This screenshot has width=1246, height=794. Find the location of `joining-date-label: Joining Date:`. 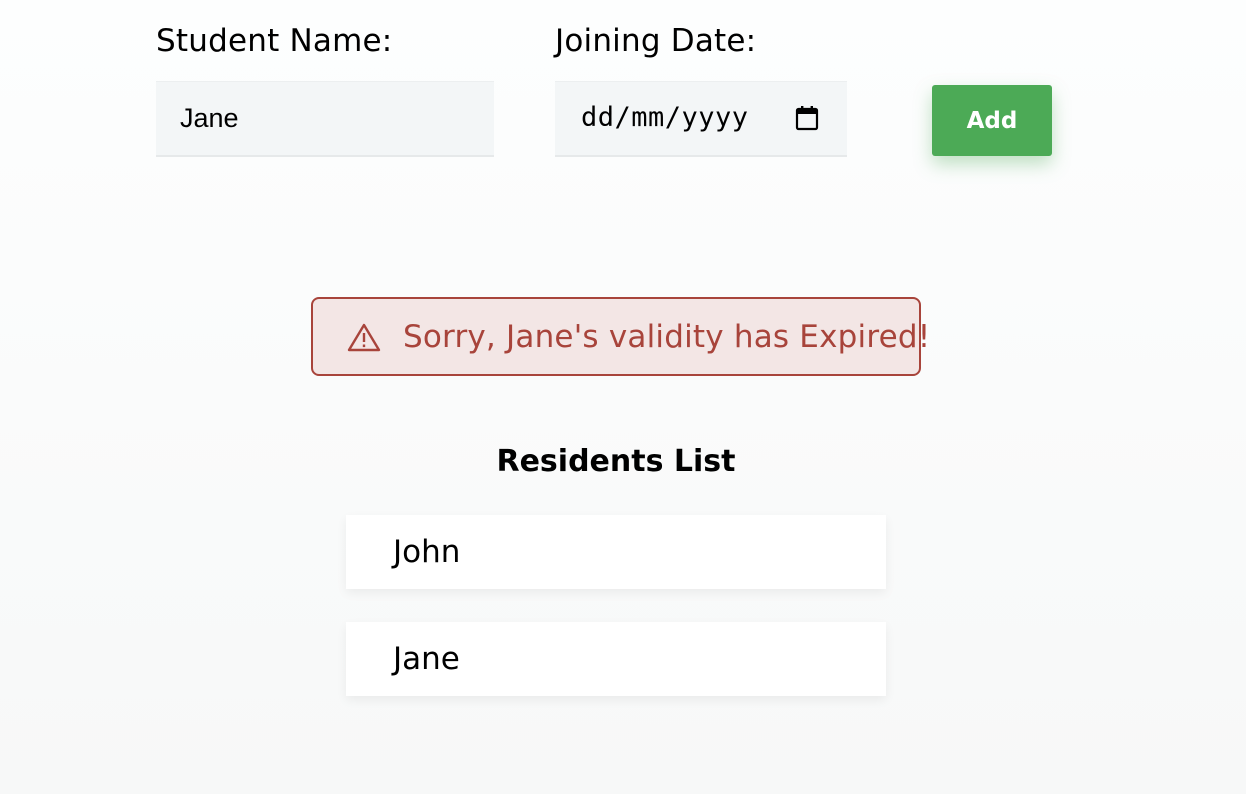

joining-date-label: Joining Date: is located at coordinates (656, 41).